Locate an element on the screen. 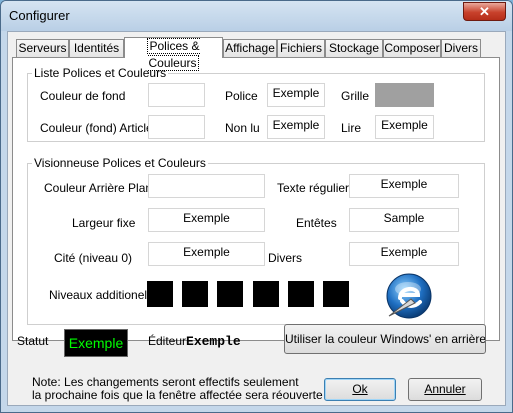 The height and width of the screenshot is (413, 513). entetes-label: Entêtes is located at coordinates (316, 223).